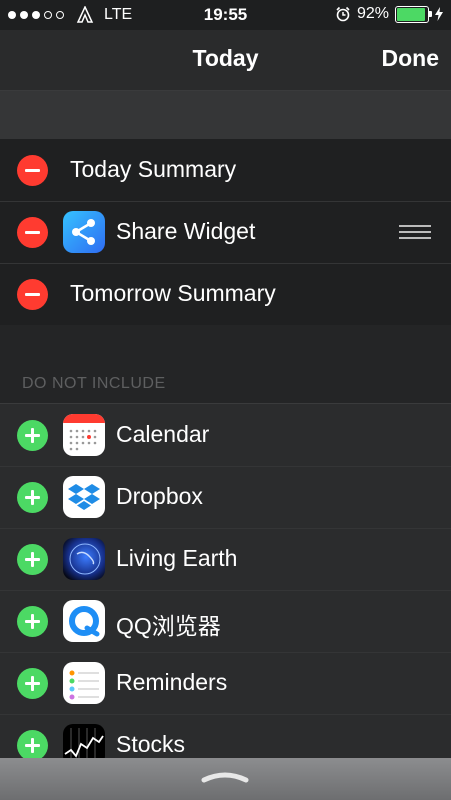 The height and width of the screenshot is (800, 451). What do you see at coordinates (411, 14) in the screenshot?
I see `battery-fill` at bounding box center [411, 14].